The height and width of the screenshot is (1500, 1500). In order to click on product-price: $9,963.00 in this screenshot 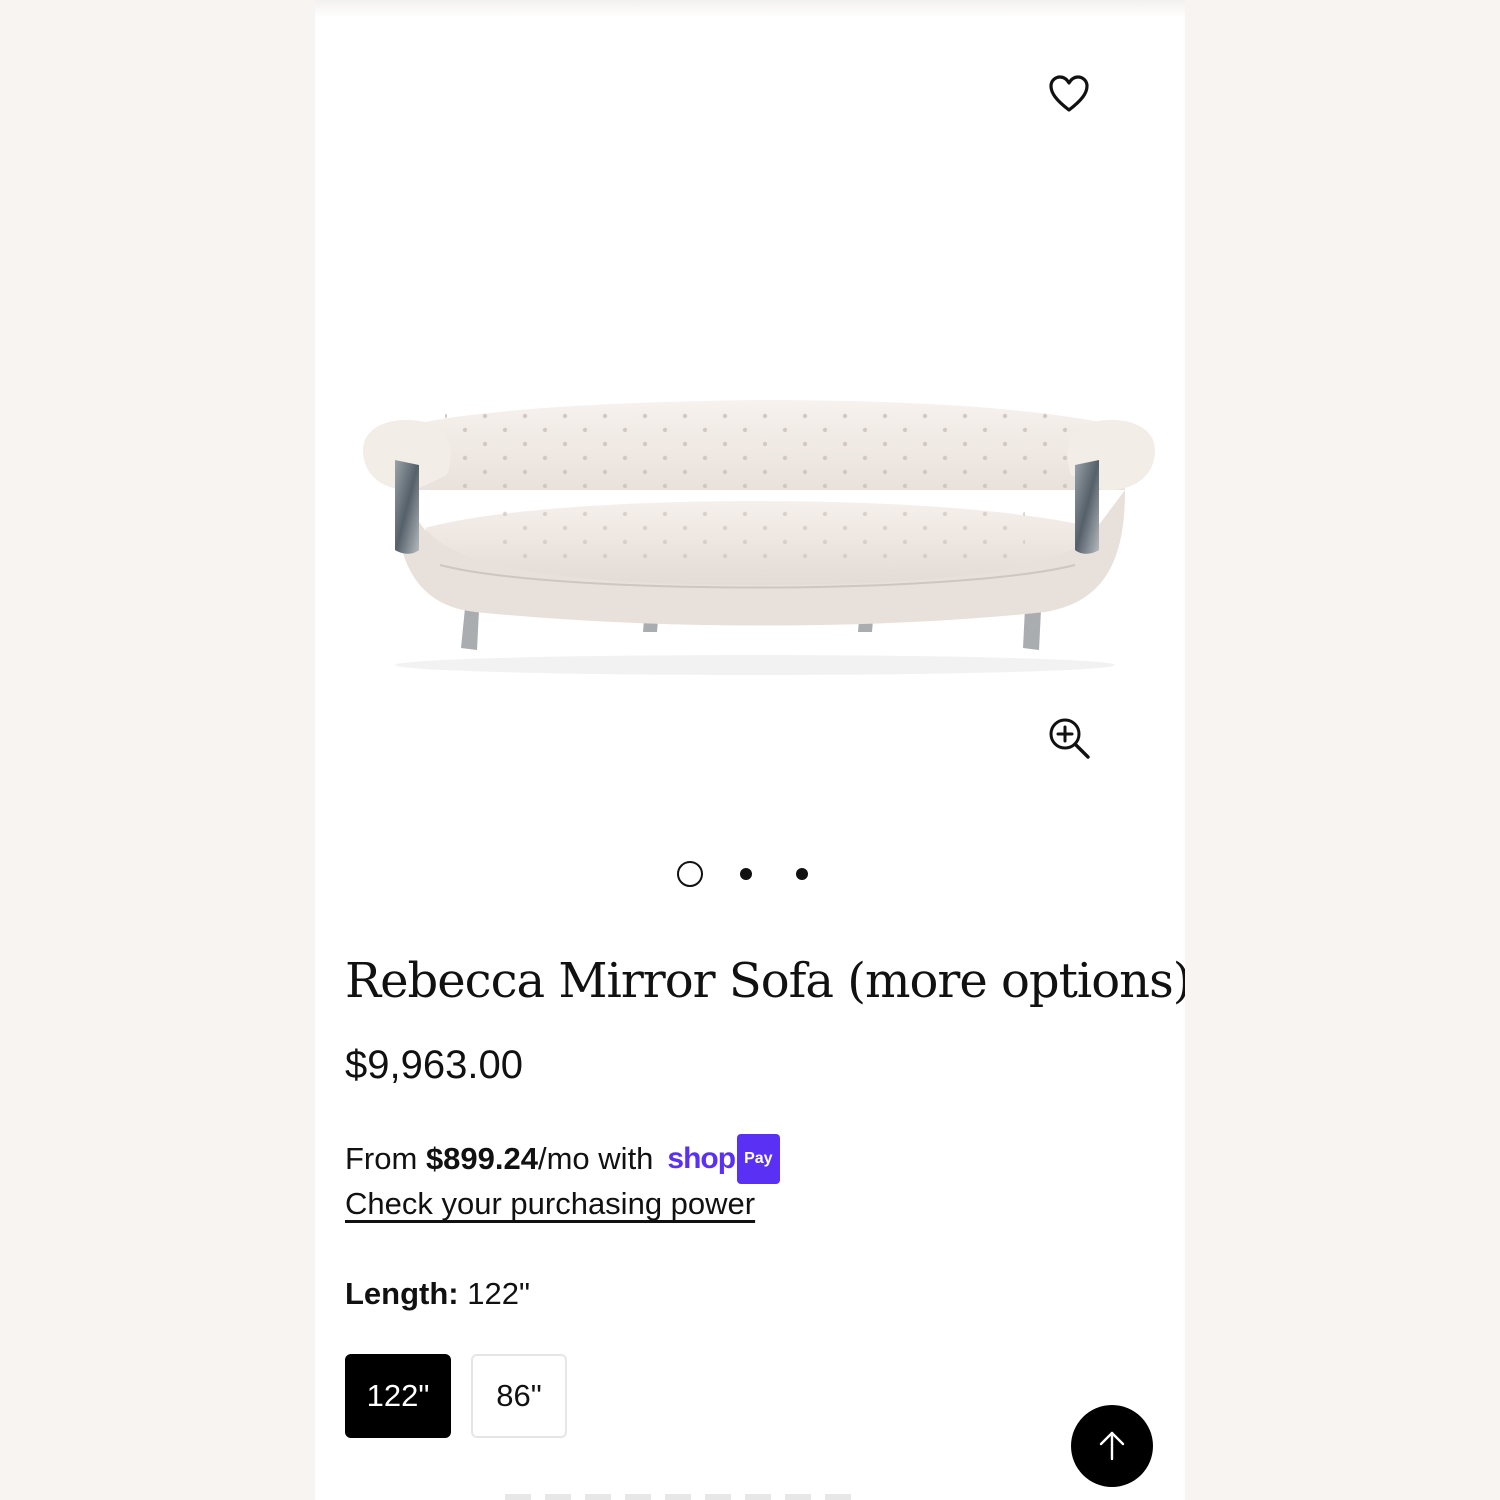, I will do `click(434, 1065)`.